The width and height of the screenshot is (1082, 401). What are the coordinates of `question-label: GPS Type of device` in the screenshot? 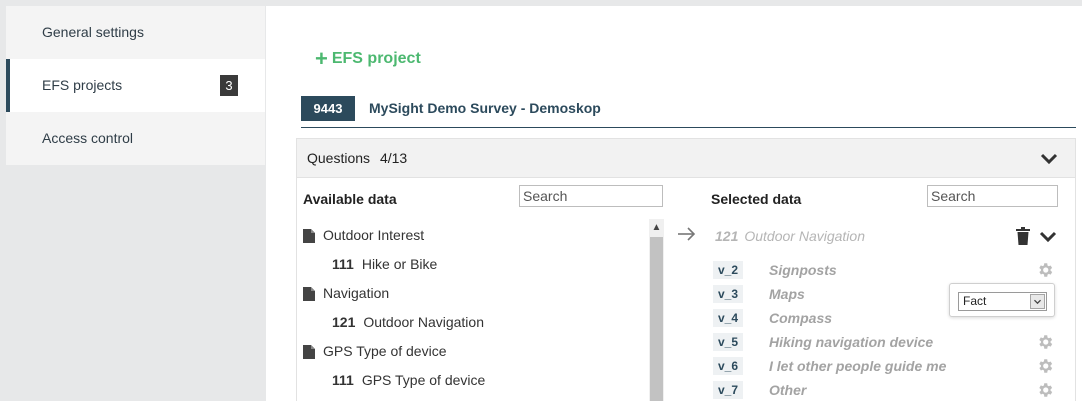 It's located at (423, 380).